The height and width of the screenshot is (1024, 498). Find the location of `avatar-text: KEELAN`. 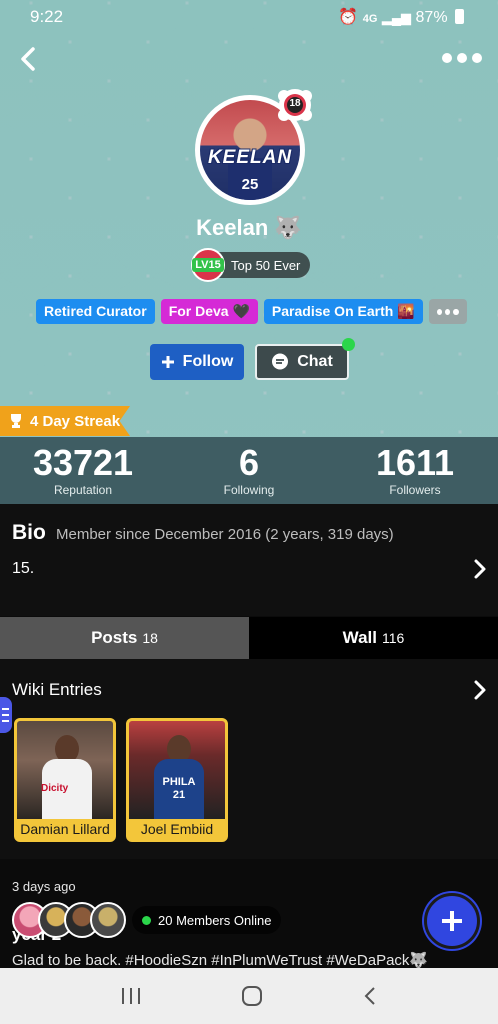

avatar-text: KEELAN is located at coordinates (250, 157).